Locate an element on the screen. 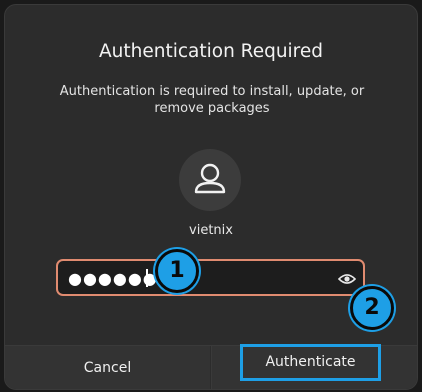 This screenshot has width=422, height=392. text-caret is located at coordinates (147, 278).